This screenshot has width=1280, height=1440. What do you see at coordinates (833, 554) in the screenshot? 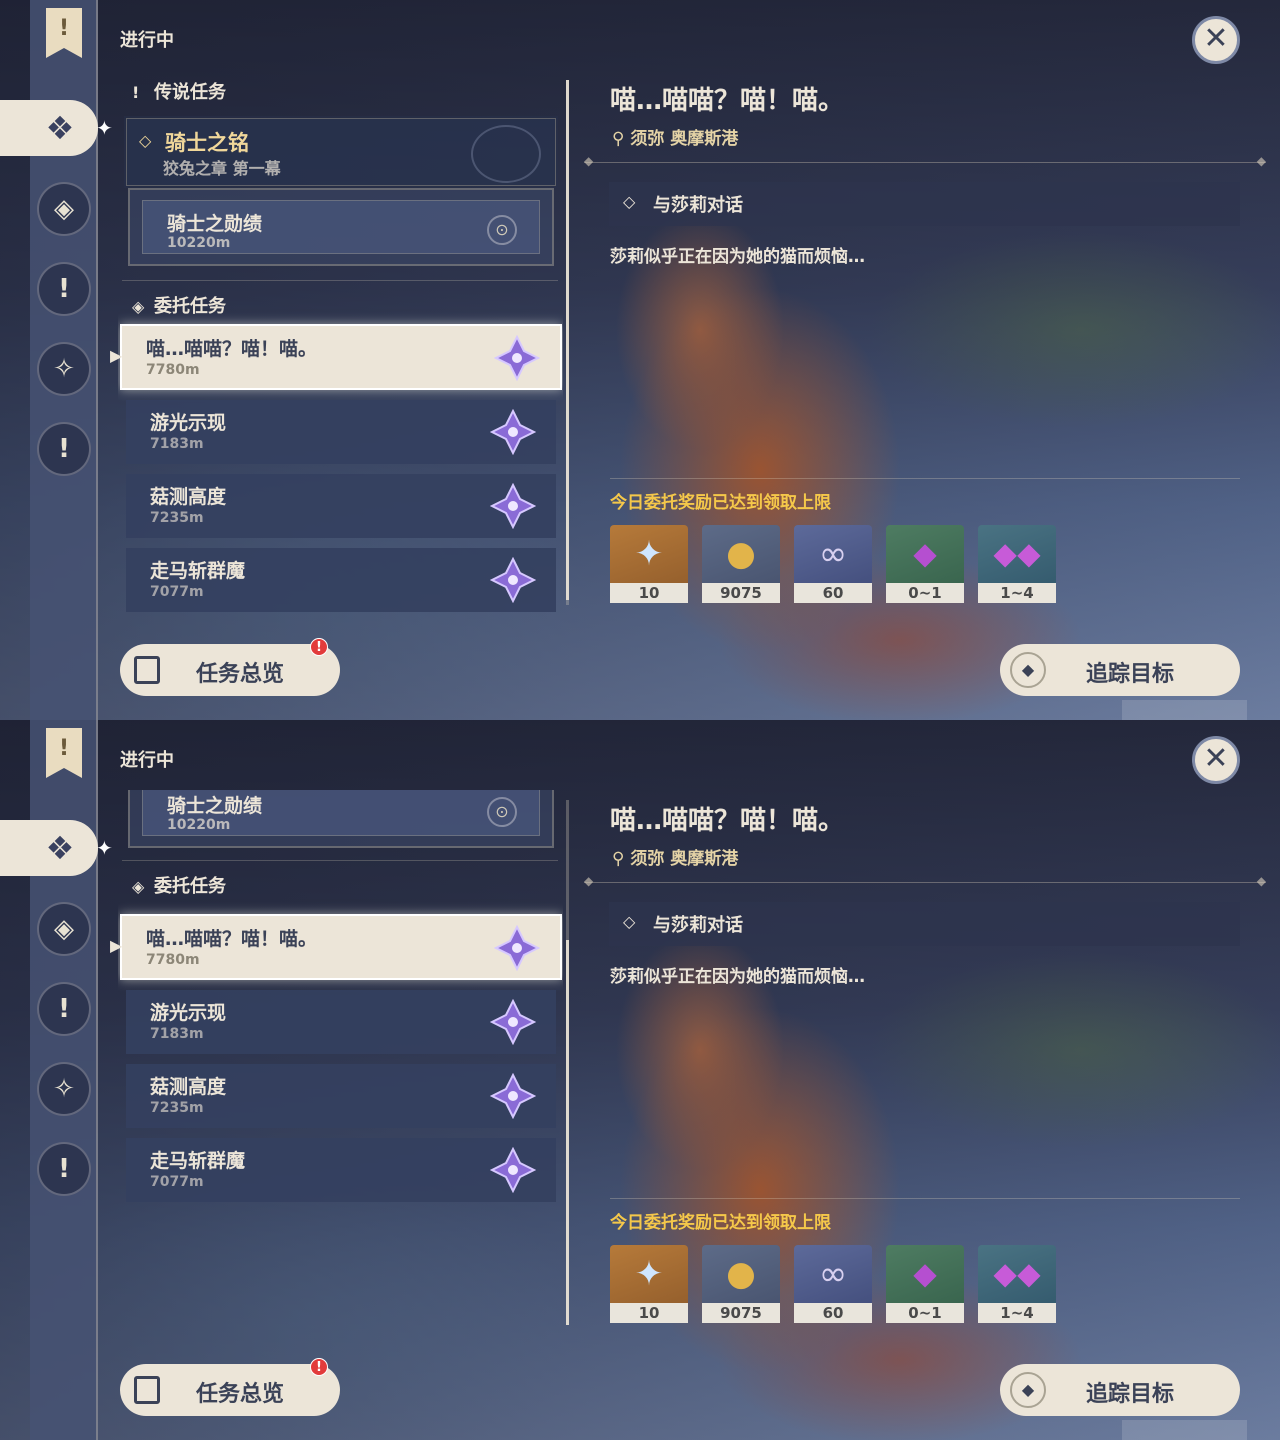
I see `companionship-exp-icon: ∞` at bounding box center [833, 554].